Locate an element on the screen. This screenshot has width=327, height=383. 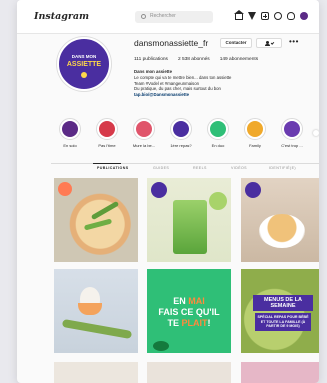
tab-reels: REELS is located at coordinates (200, 168).